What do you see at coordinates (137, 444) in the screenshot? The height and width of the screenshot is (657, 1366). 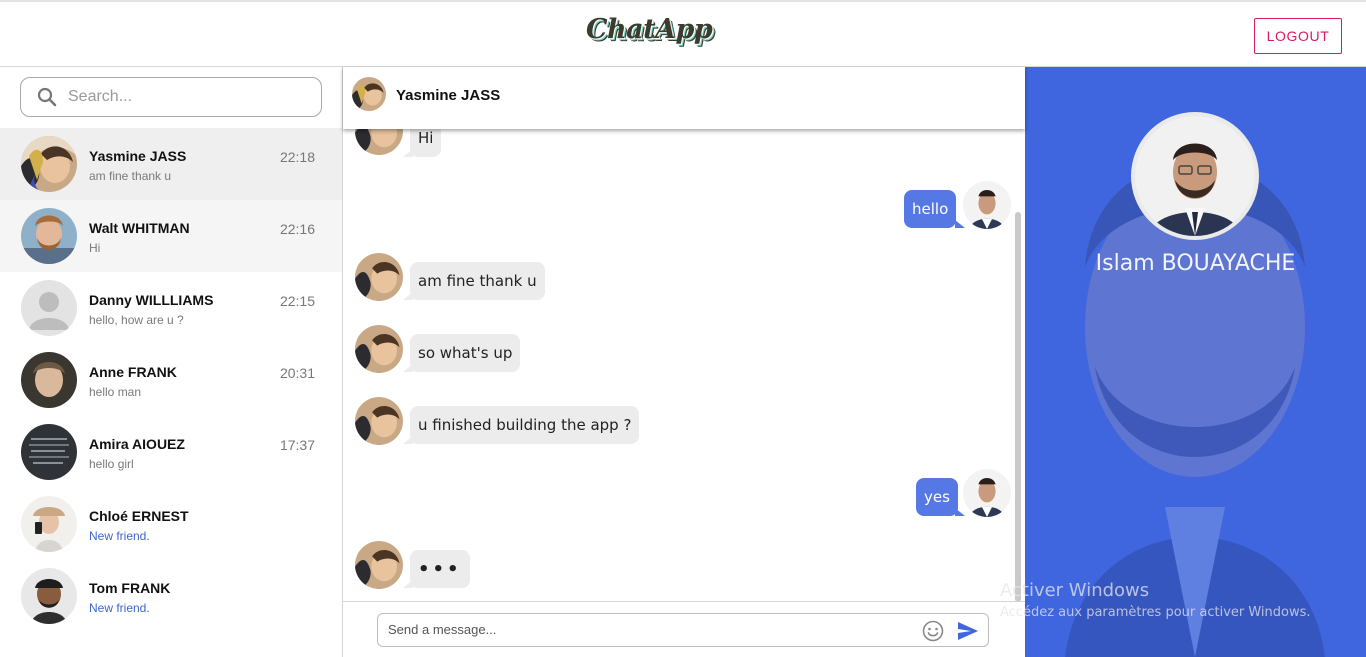 I see `contact-name: Amira AIOUEZ` at bounding box center [137, 444].